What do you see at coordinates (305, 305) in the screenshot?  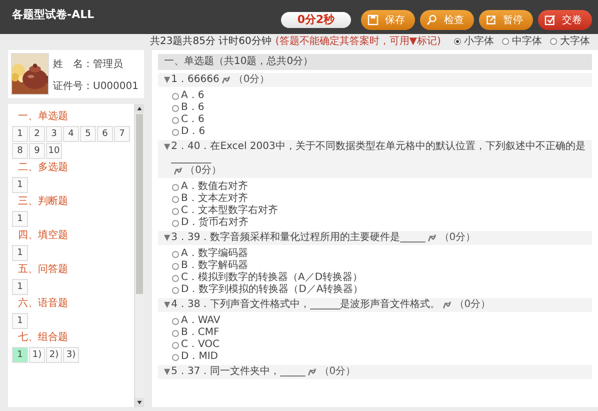 I see `question-text: 4．38．下列声音文件格式中，______是波形声音文件格式。` at bounding box center [305, 305].